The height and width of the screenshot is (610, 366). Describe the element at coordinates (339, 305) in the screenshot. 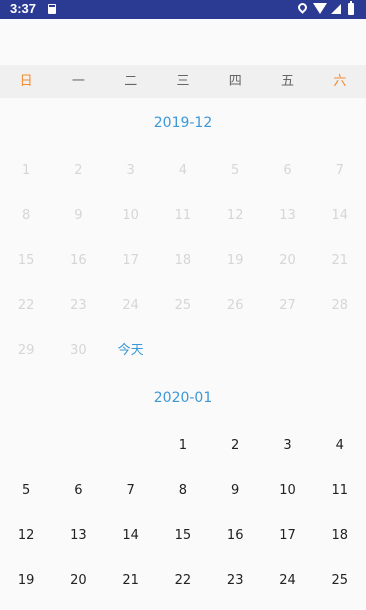

I see `day-cell: 28` at that location.